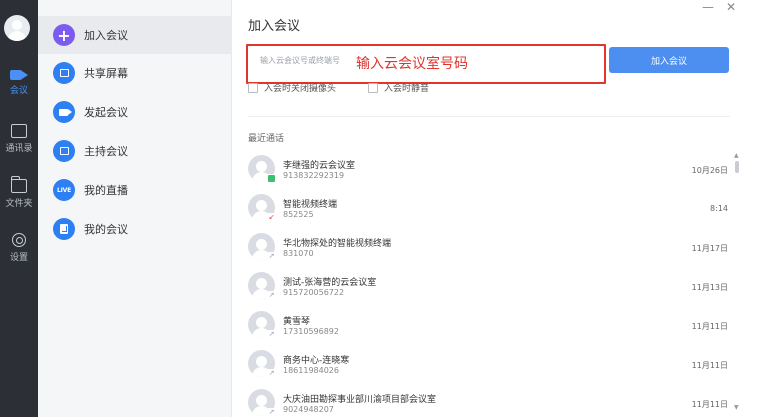 Image resolution: width=774 pixels, height=417 pixels. What do you see at coordinates (18, 91) in the screenshot?
I see `rail-item-label: 会议` at bounding box center [18, 91].